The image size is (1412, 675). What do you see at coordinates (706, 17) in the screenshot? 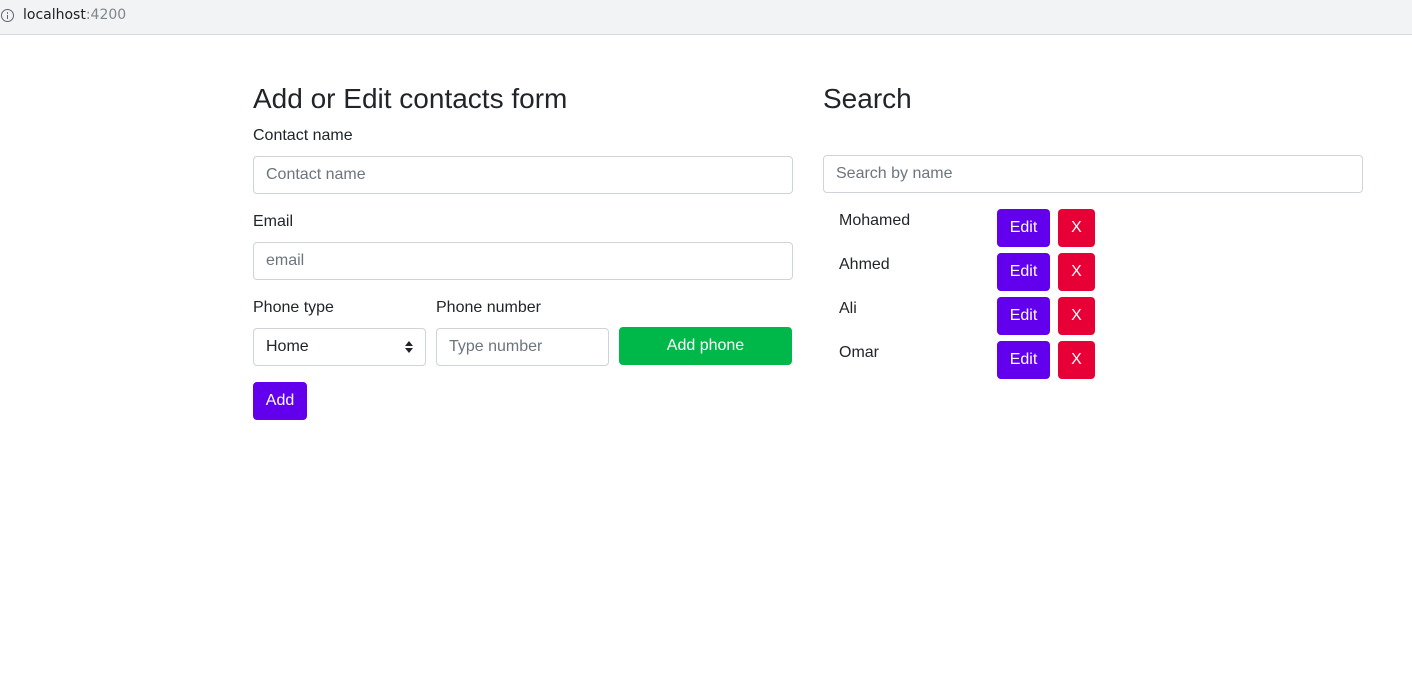
I see `browser-address-bar: localhost:4200` at bounding box center [706, 17].